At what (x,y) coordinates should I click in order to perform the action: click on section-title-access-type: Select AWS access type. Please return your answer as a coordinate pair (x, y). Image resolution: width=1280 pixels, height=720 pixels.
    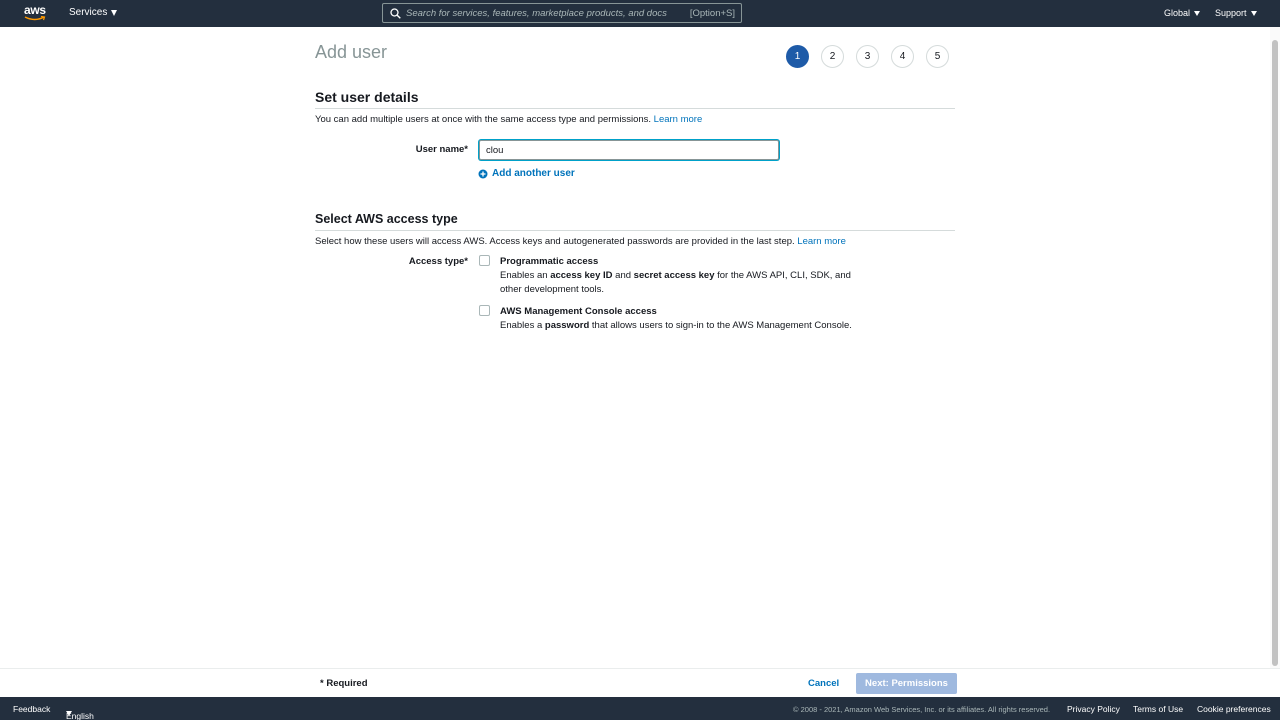
    Looking at the image, I should click on (386, 219).